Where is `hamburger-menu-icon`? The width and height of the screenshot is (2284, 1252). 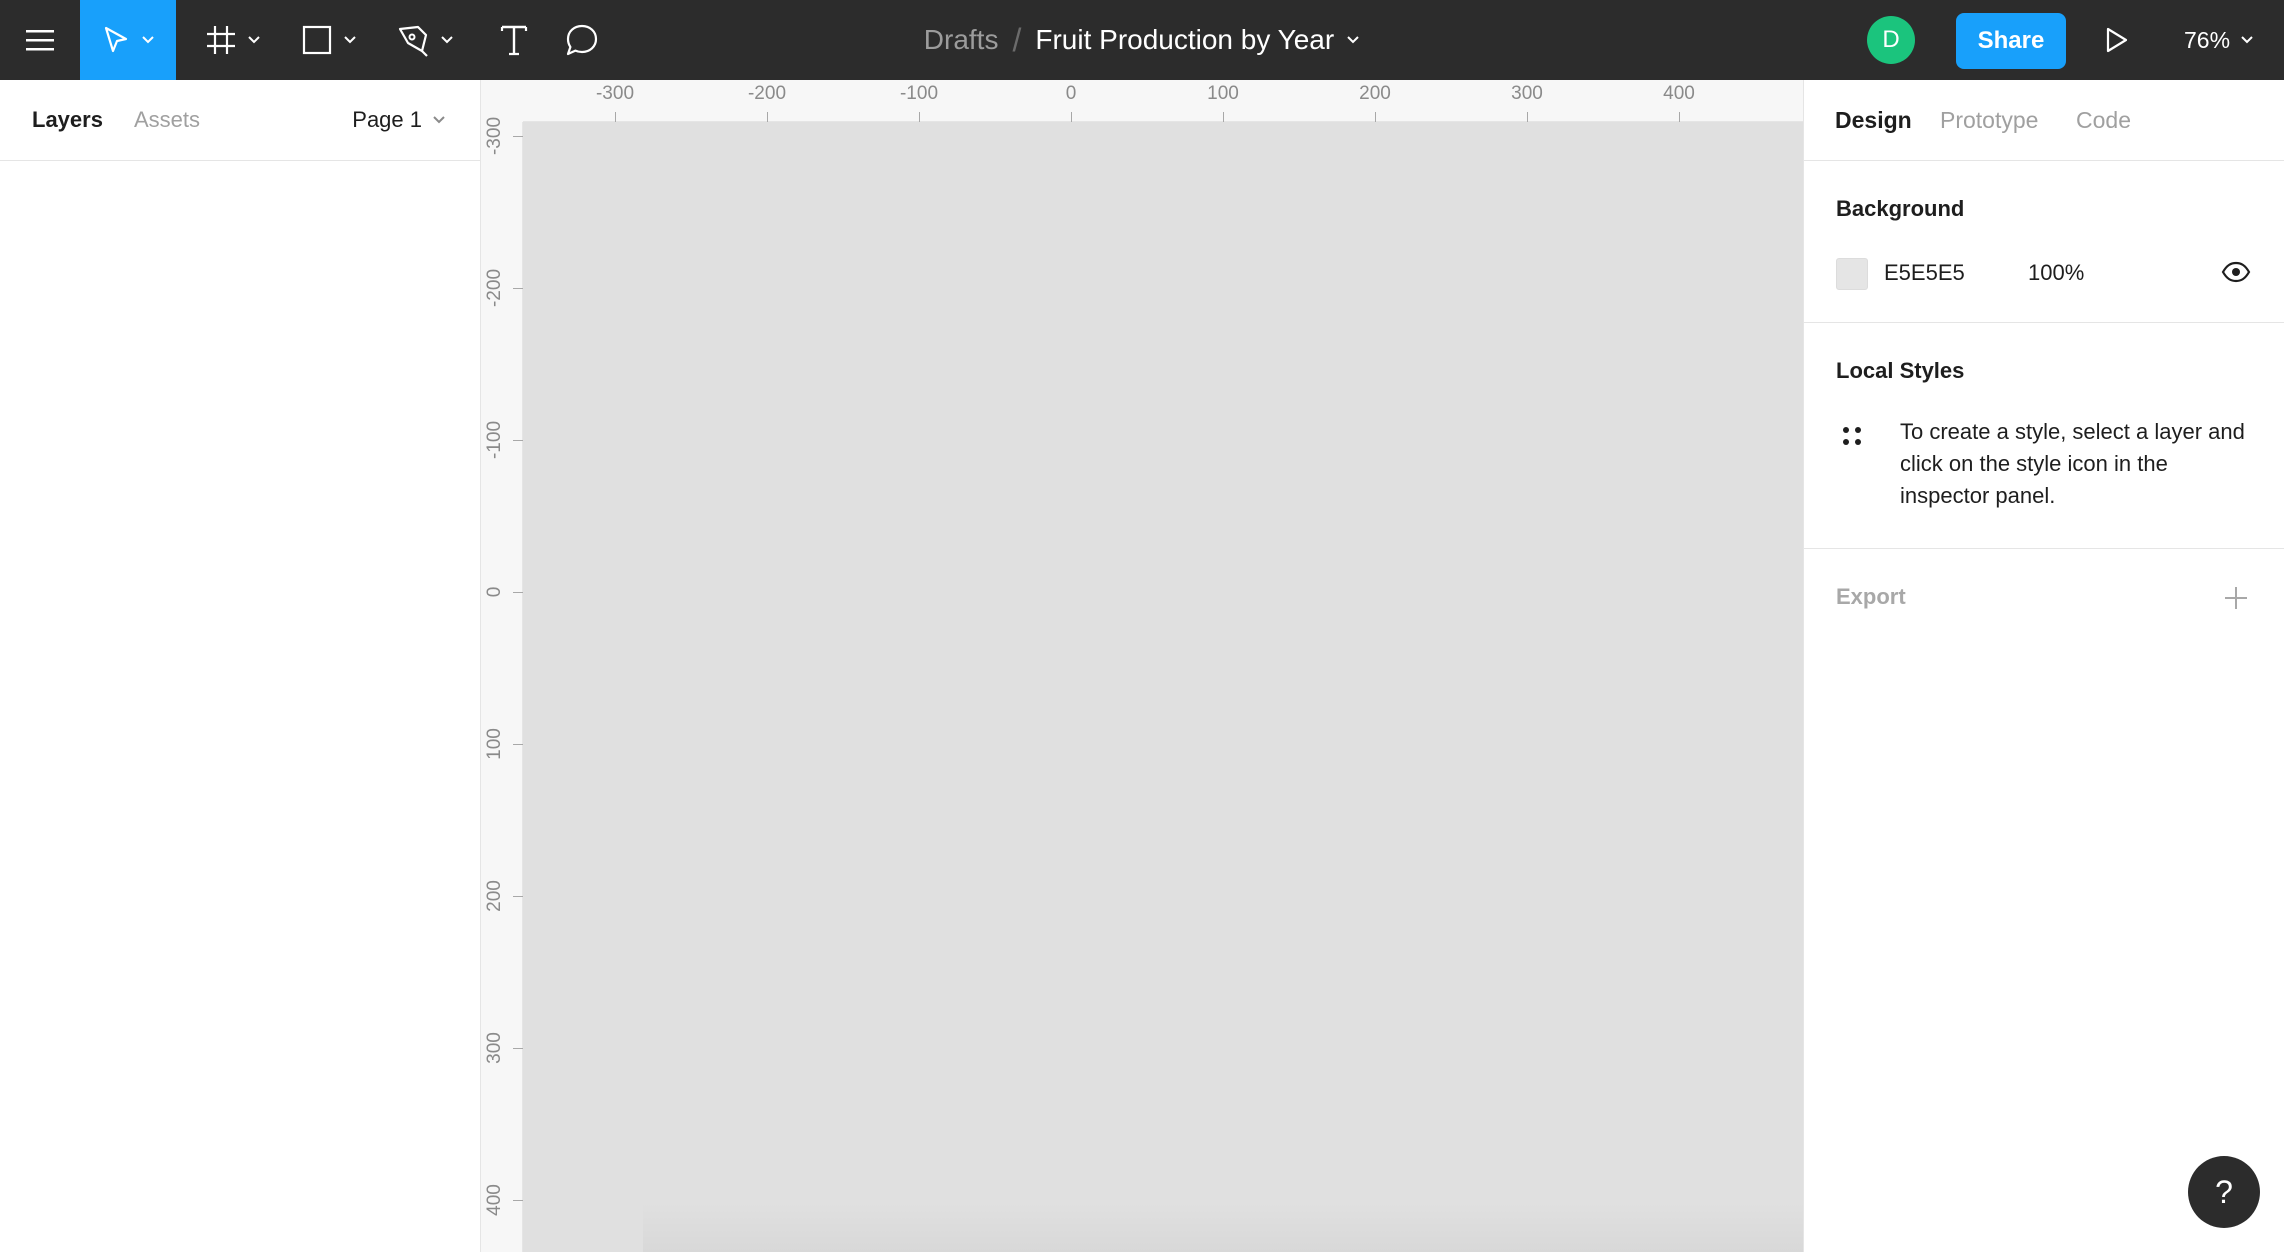
hamburger-menu-icon is located at coordinates (40, 40).